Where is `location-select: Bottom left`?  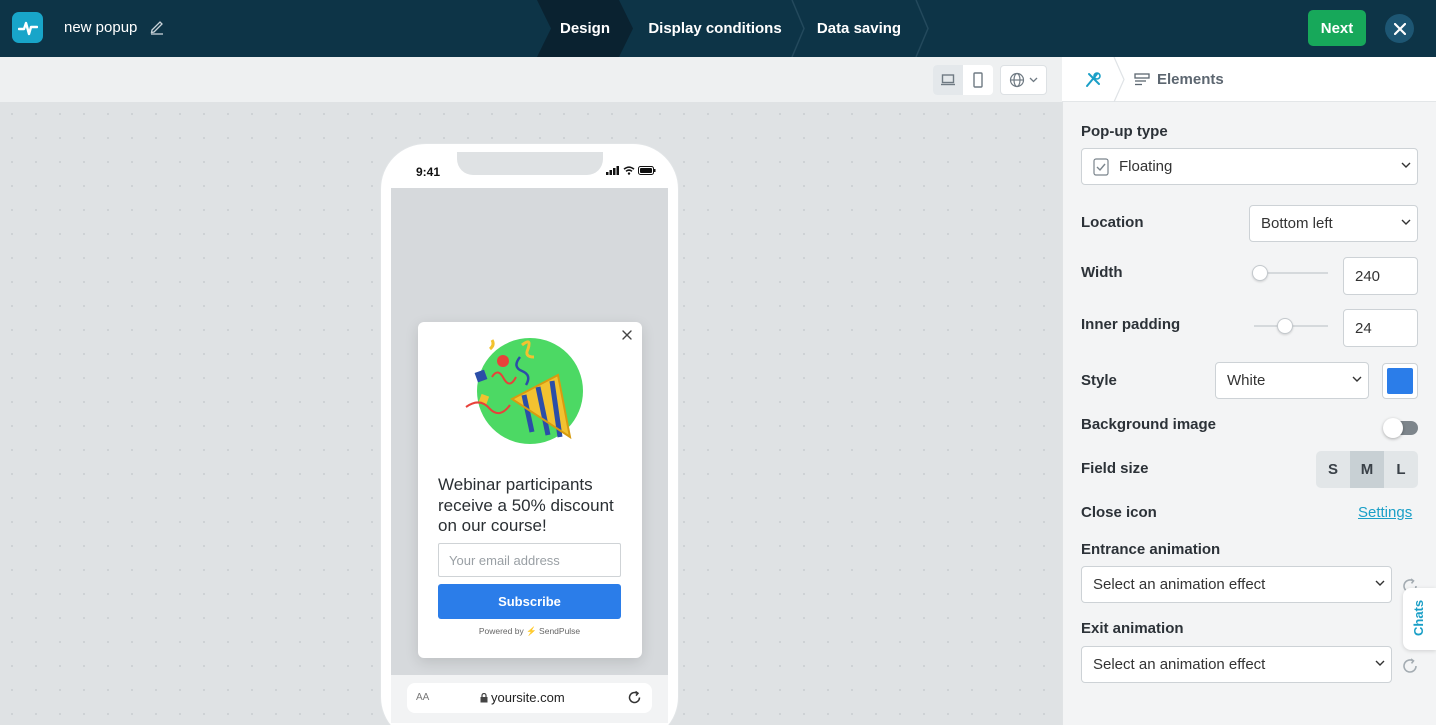 location-select: Bottom left is located at coordinates (1333, 223).